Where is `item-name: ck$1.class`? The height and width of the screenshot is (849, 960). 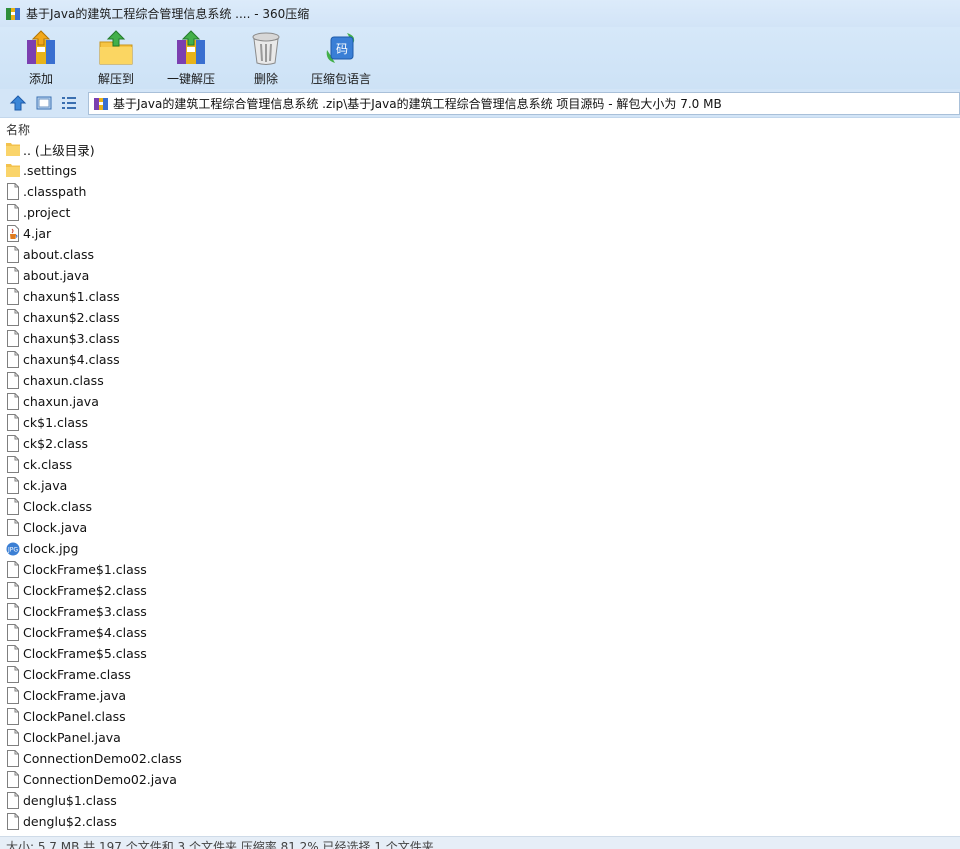
item-name: ck$1.class is located at coordinates (56, 422).